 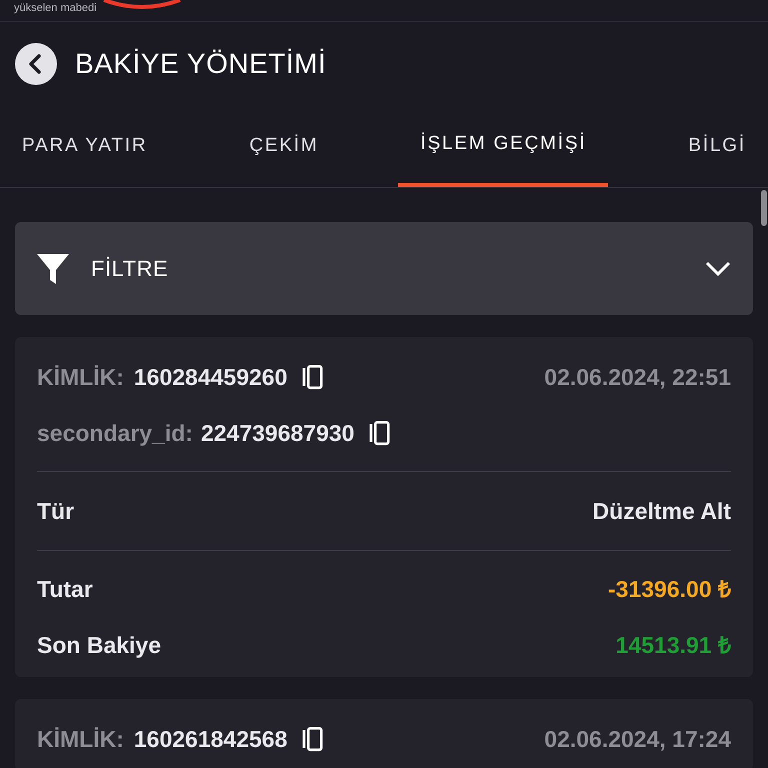 What do you see at coordinates (142, 5) in the screenshot?
I see `logo-ring-icon` at bounding box center [142, 5].